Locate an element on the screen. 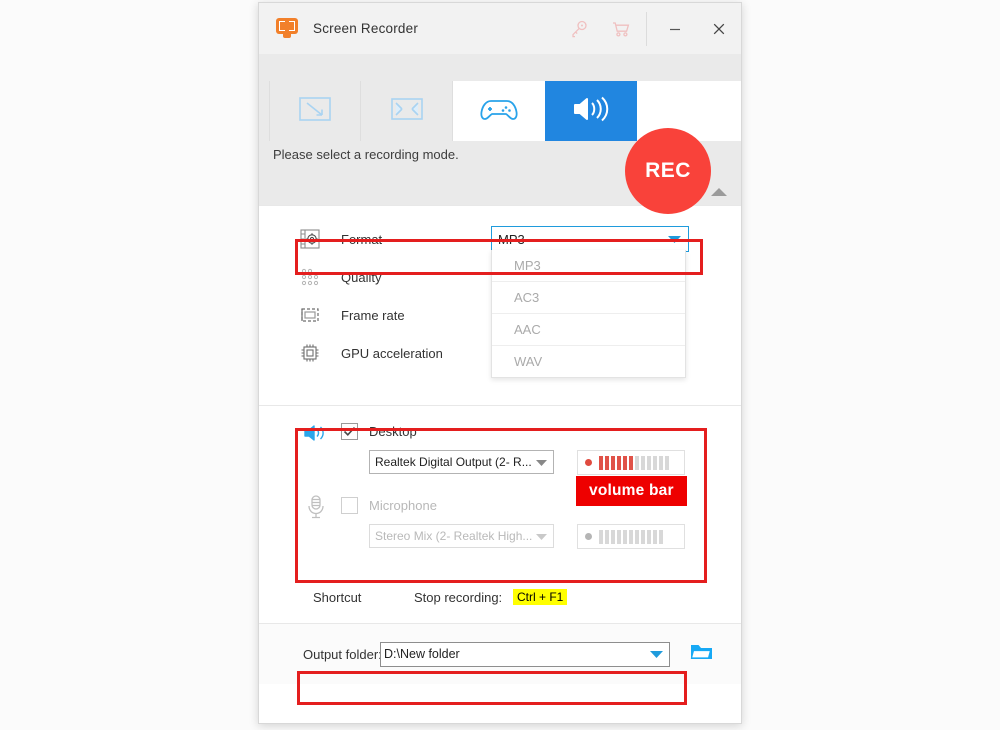  gpu-chip-icon is located at coordinates (310, 353).